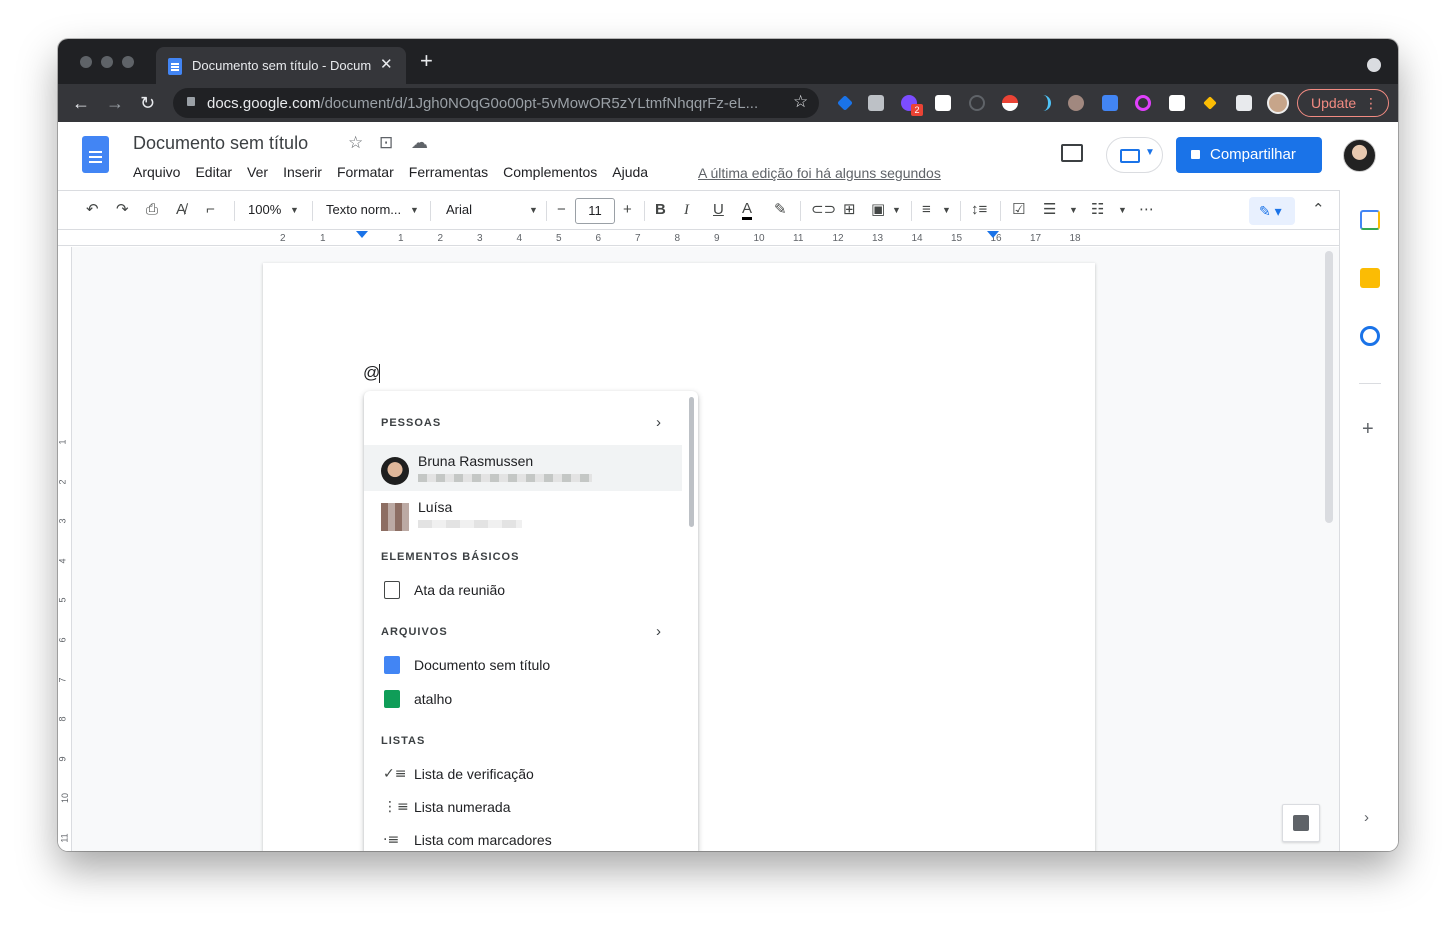  What do you see at coordinates (691, 462) in the screenshot?
I see `menu-scrollbar` at bounding box center [691, 462].